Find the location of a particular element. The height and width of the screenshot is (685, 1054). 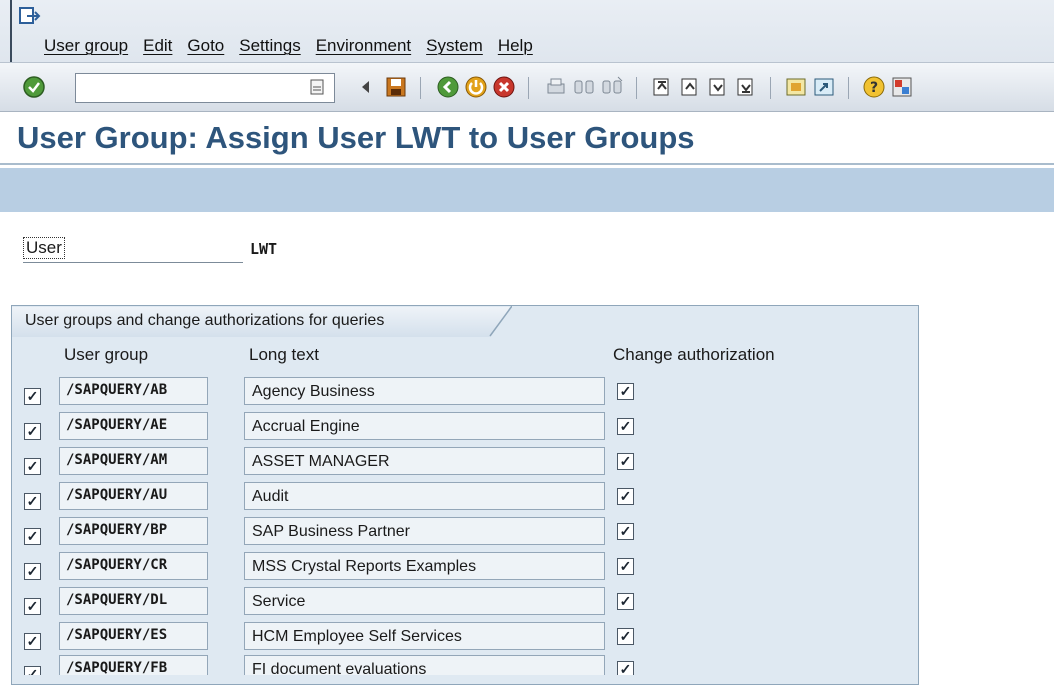

last-page-icon is located at coordinates (746, 87).